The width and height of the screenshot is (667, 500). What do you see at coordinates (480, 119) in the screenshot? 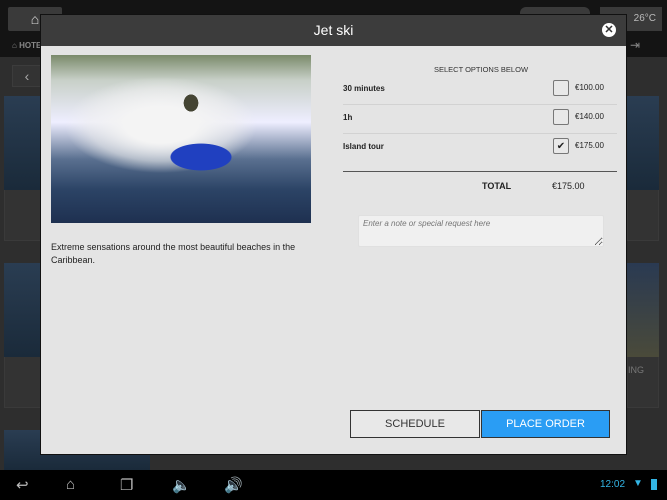
I see `option-row: 1h €140.00` at bounding box center [480, 119].